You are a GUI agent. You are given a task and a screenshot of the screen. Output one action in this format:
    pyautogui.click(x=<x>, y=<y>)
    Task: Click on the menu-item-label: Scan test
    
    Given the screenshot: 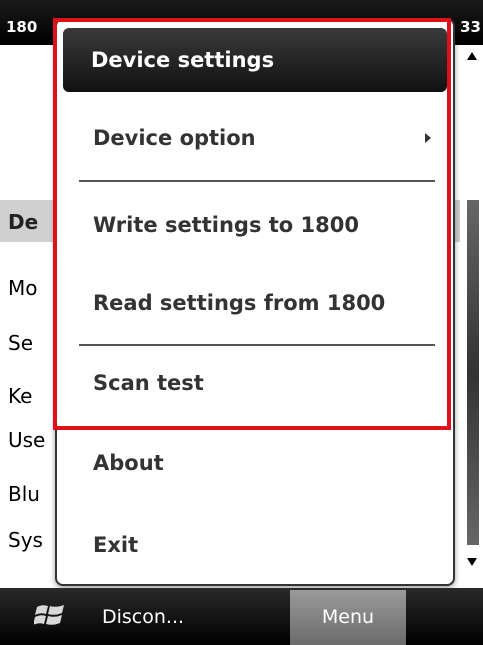 What is the action you would take?
    pyautogui.click(x=148, y=383)
    